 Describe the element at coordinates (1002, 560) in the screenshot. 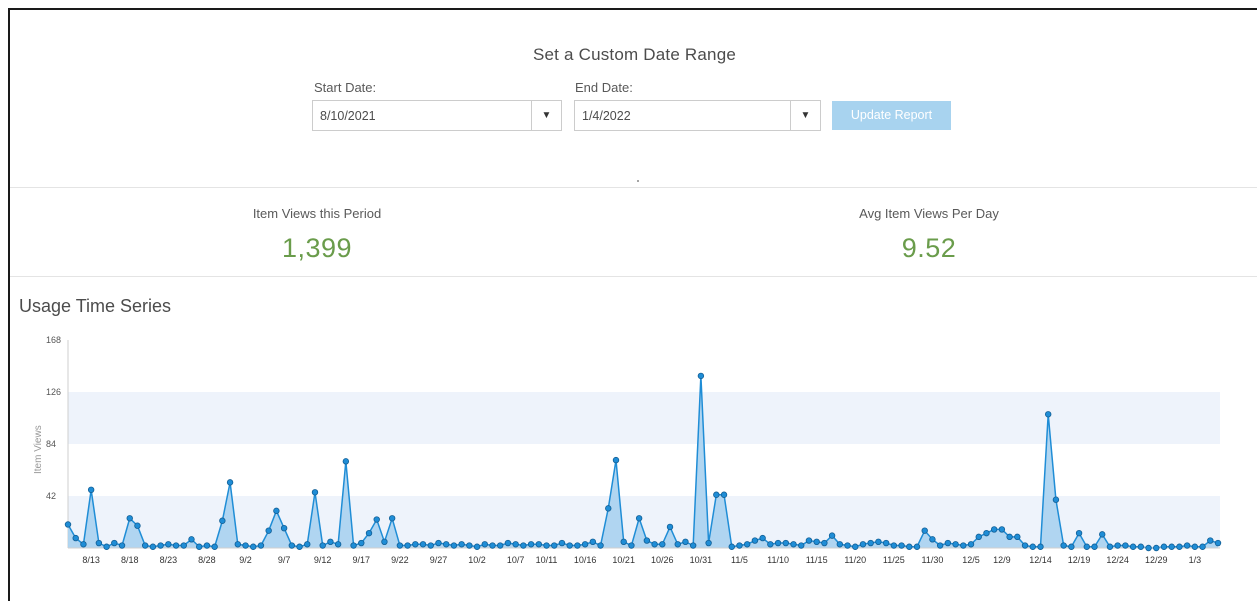

I see `x-tick-label: 12/9` at that location.